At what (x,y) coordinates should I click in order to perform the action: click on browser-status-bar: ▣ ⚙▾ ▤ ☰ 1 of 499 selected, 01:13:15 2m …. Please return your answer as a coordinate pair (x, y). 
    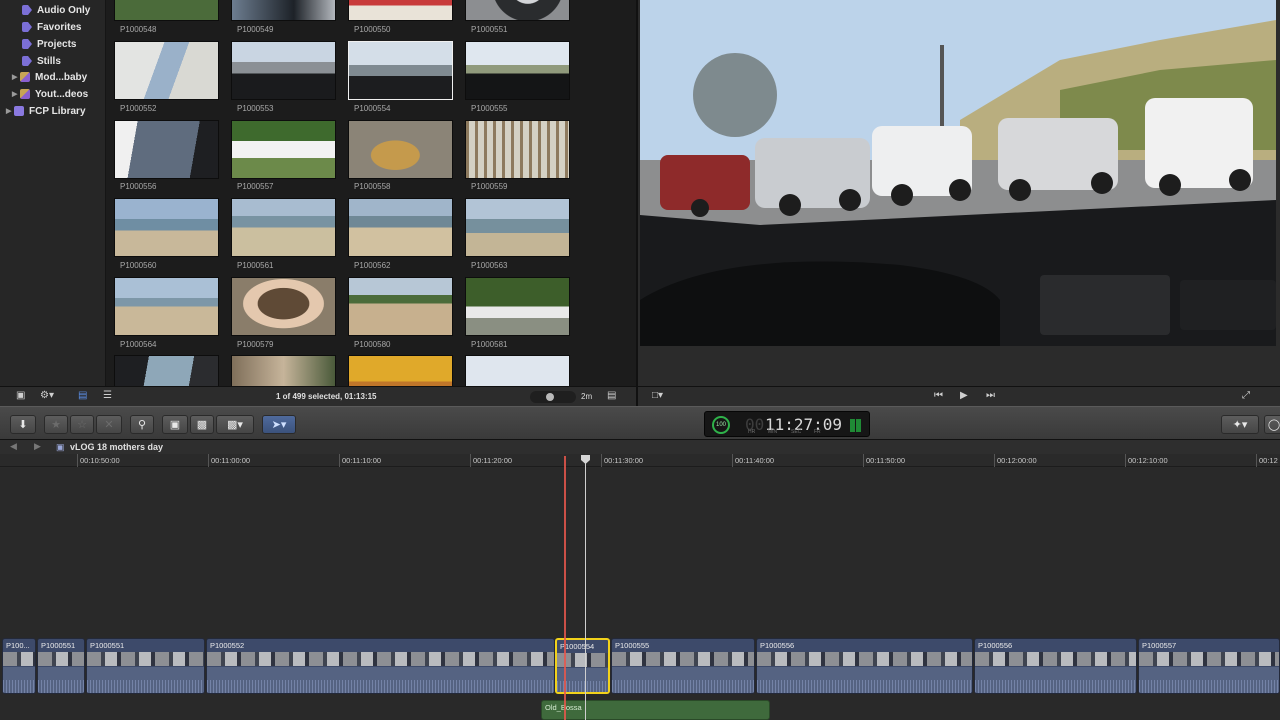
    Looking at the image, I should click on (318, 396).